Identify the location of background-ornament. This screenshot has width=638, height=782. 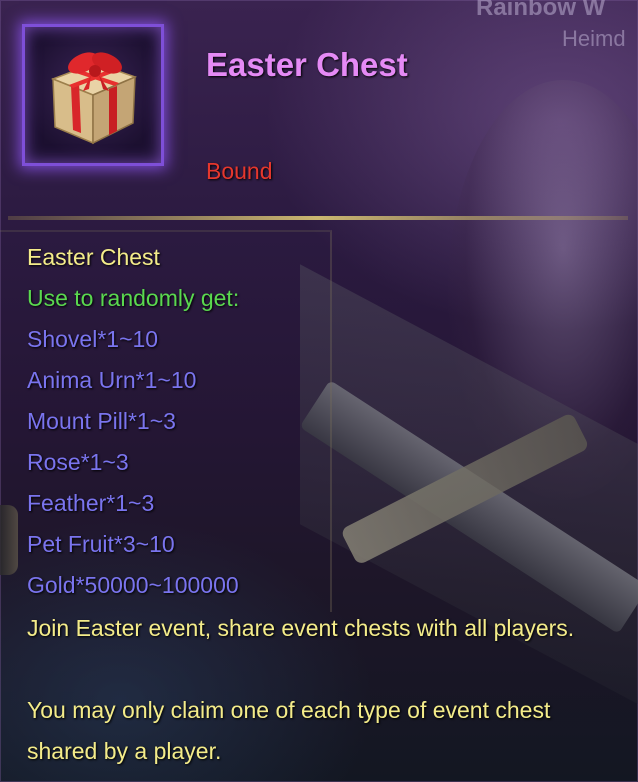
(9, 540).